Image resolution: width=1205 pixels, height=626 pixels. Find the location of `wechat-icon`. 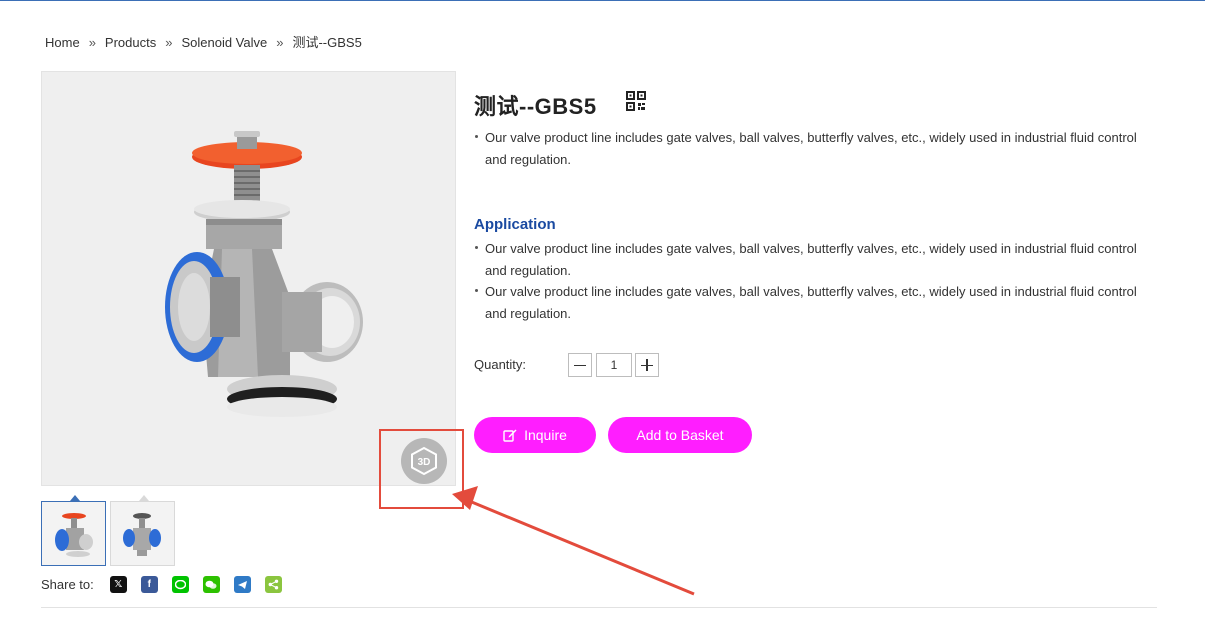

wechat-icon is located at coordinates (211, 584).